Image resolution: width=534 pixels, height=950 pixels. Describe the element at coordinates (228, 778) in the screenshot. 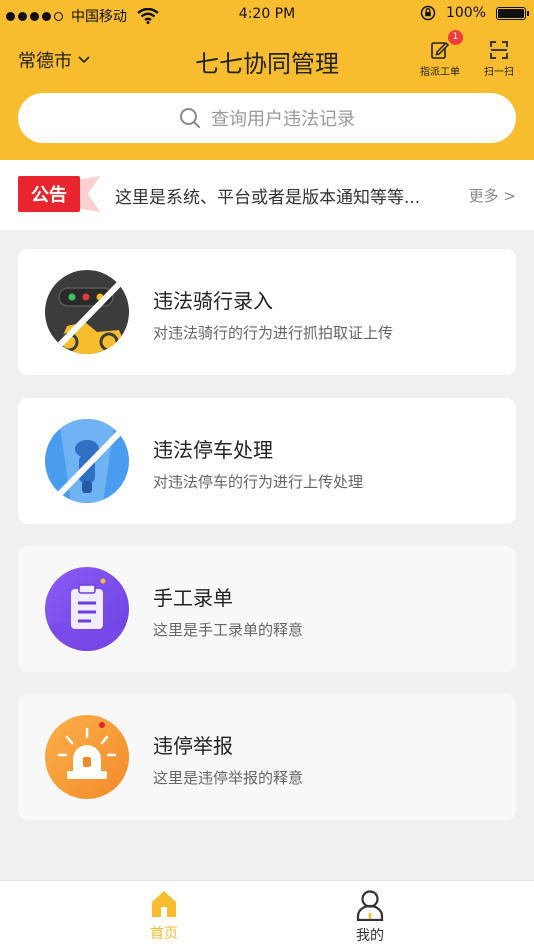

I see `card-subtitle: 这里是违停举报的释意` at that location.